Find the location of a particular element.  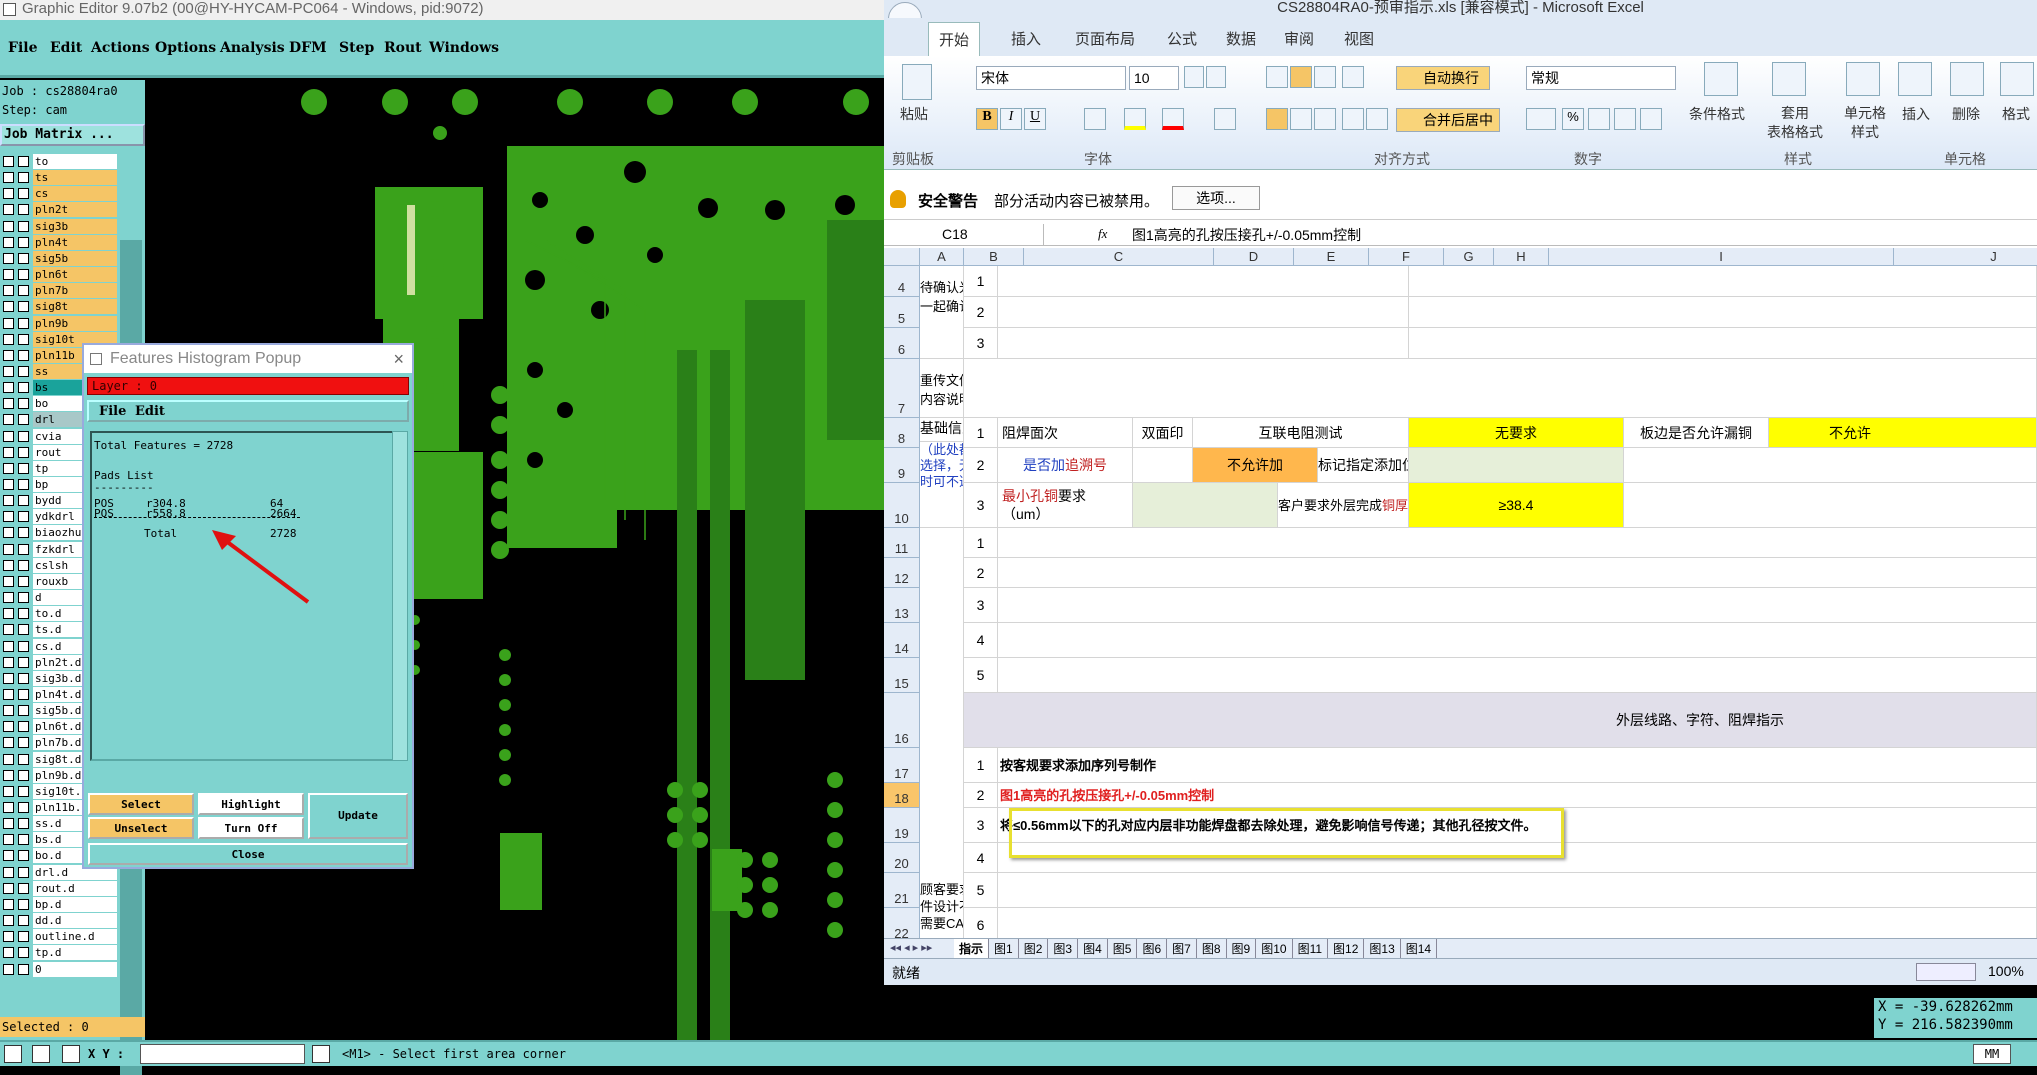

cell-j9 is located at coordinates (1830, 465).